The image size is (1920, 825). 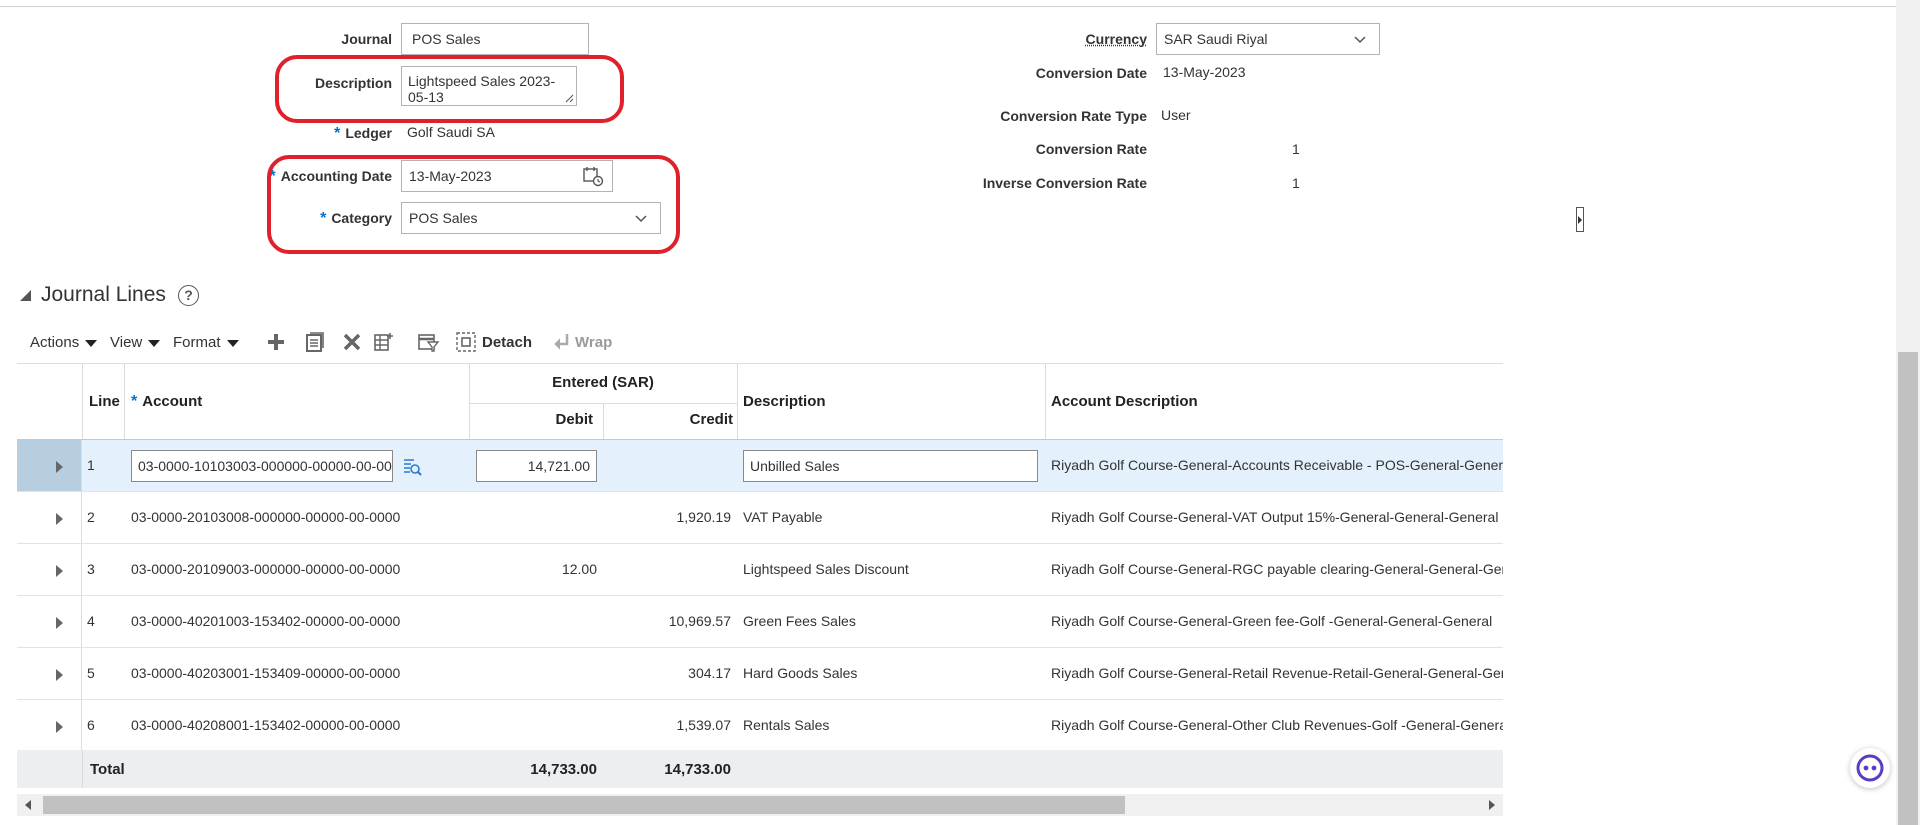 I want to click on journal-field: POS Sales, so click(x=495, y=39).